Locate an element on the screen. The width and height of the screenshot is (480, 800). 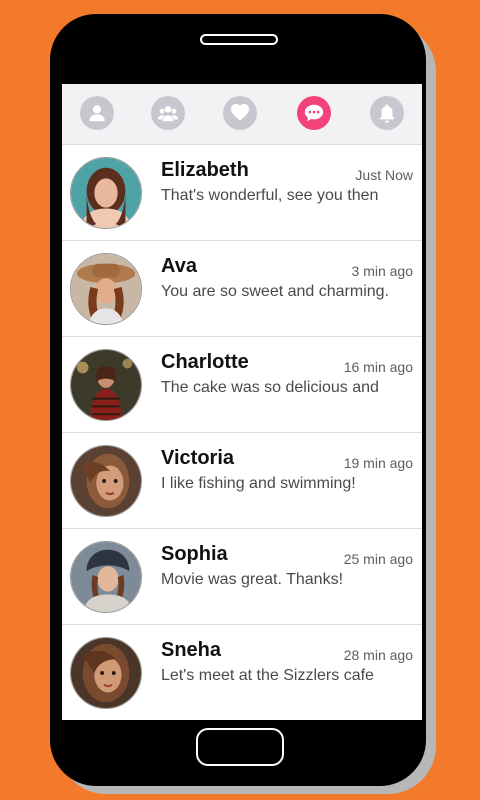
message-preview: You are so sweet and charming. is located at coordinates (275, 291).